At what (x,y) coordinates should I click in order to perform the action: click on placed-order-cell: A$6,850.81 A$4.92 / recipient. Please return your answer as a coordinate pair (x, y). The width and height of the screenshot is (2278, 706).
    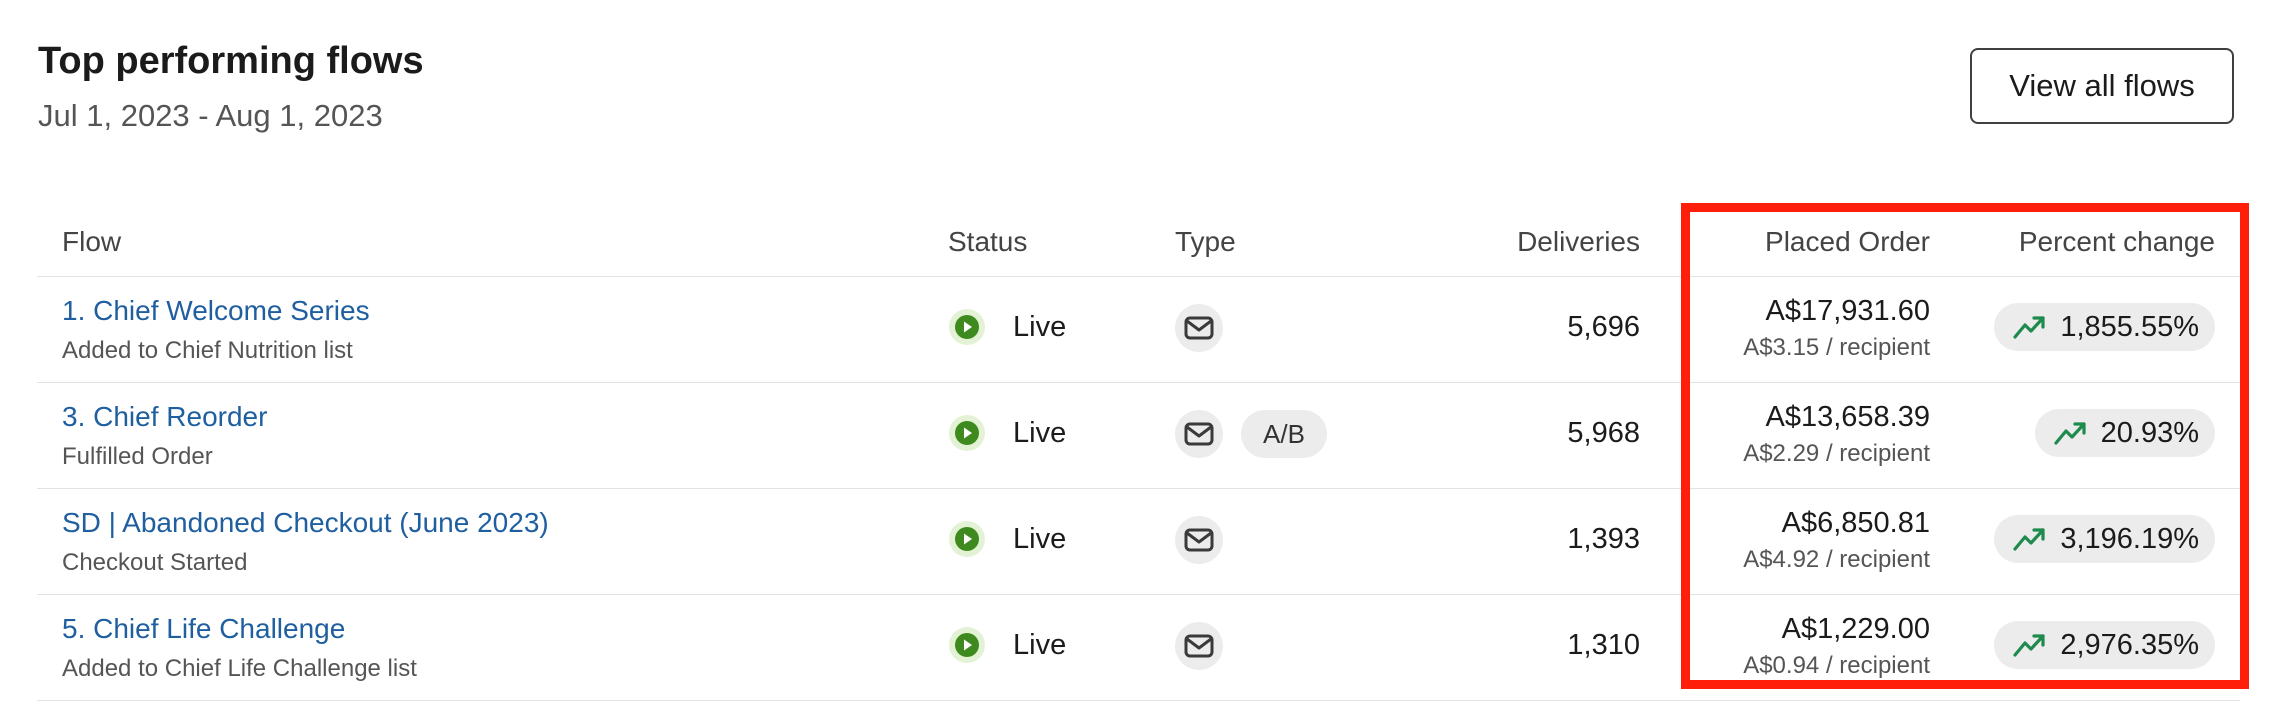
    Looking at the image, I should click on (1836, 540).